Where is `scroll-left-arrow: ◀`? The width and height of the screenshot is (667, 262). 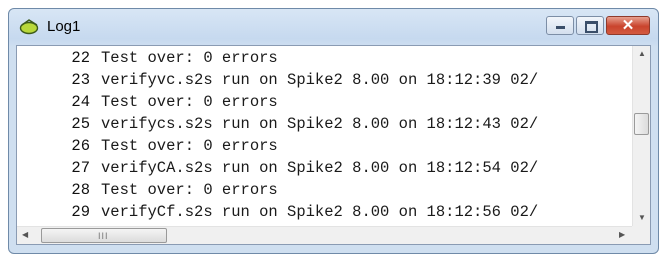
scroll-left-arrow: ◀ is located at coordinates (25, 235).